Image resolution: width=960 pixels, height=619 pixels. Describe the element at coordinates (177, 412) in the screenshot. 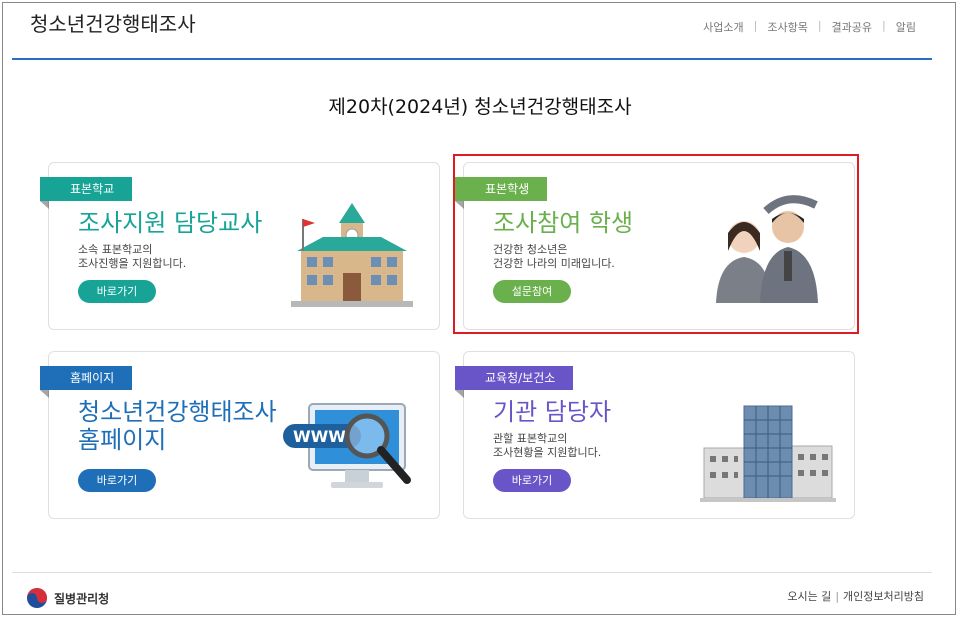

I see `card-title-line: 청소년건강행태조사` at that location.